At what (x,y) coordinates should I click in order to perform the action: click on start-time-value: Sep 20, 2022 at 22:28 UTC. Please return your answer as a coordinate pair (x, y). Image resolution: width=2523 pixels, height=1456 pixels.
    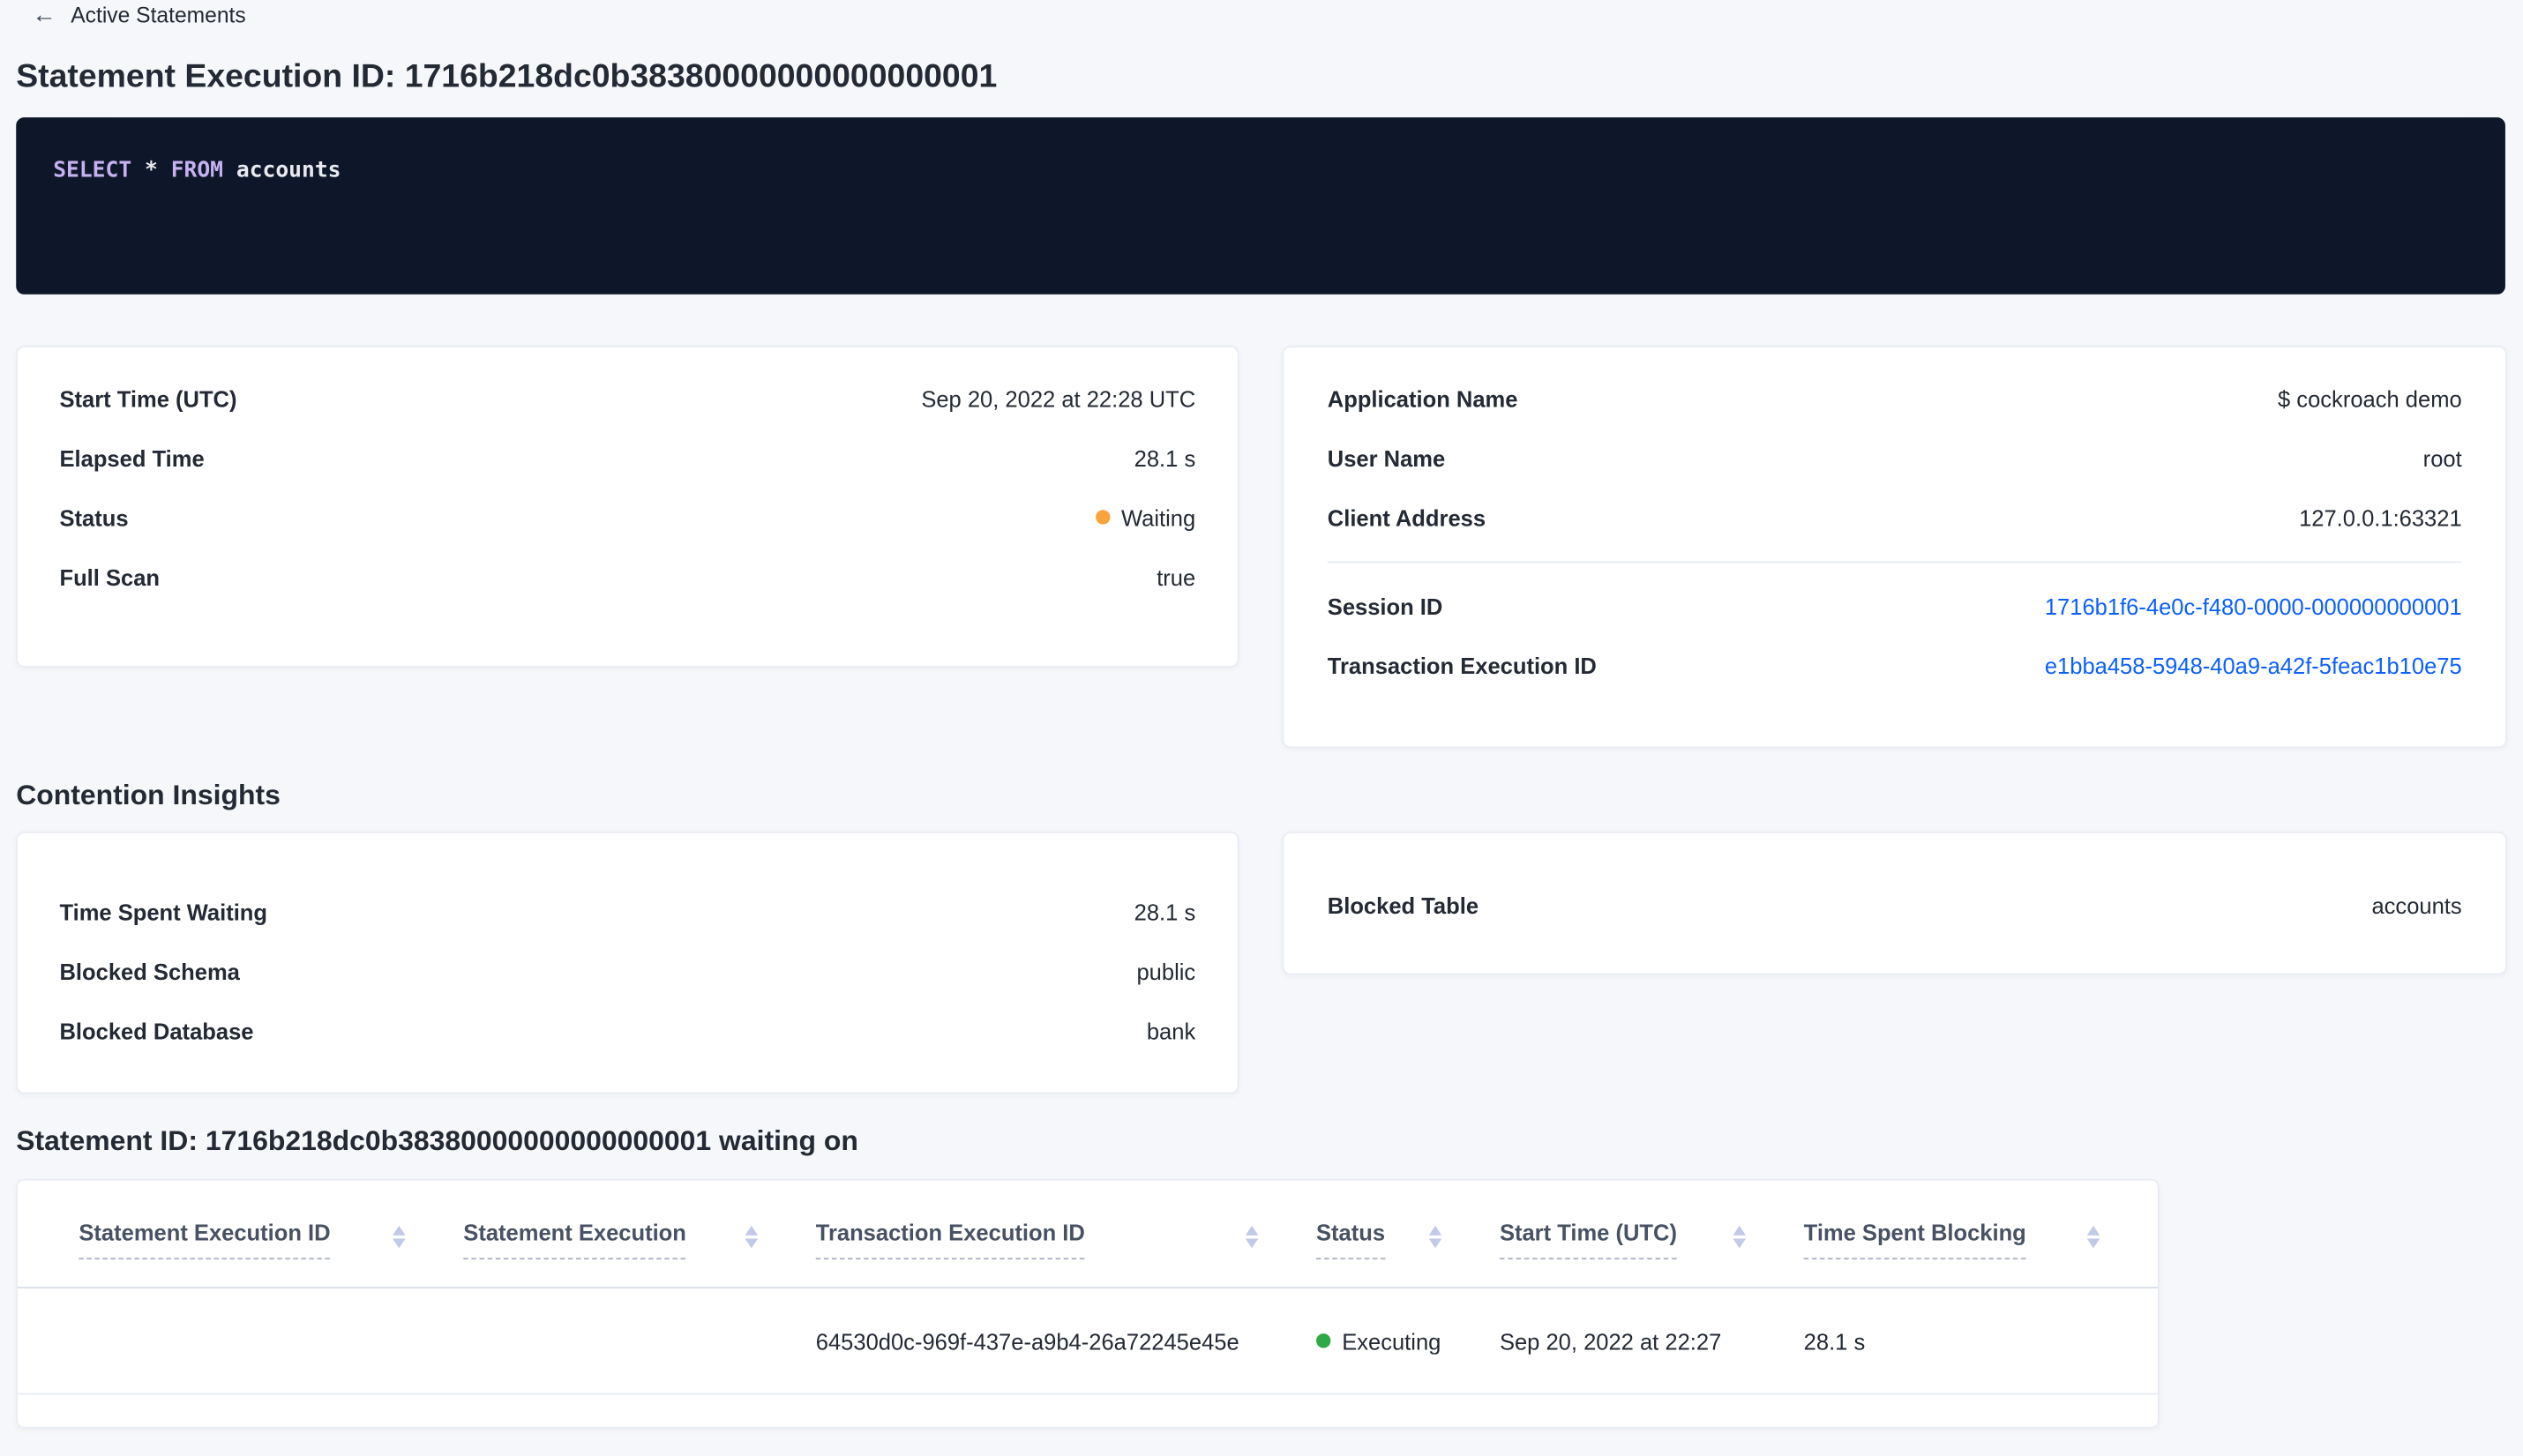
    Looking at the image, I should click on (1058, 398).